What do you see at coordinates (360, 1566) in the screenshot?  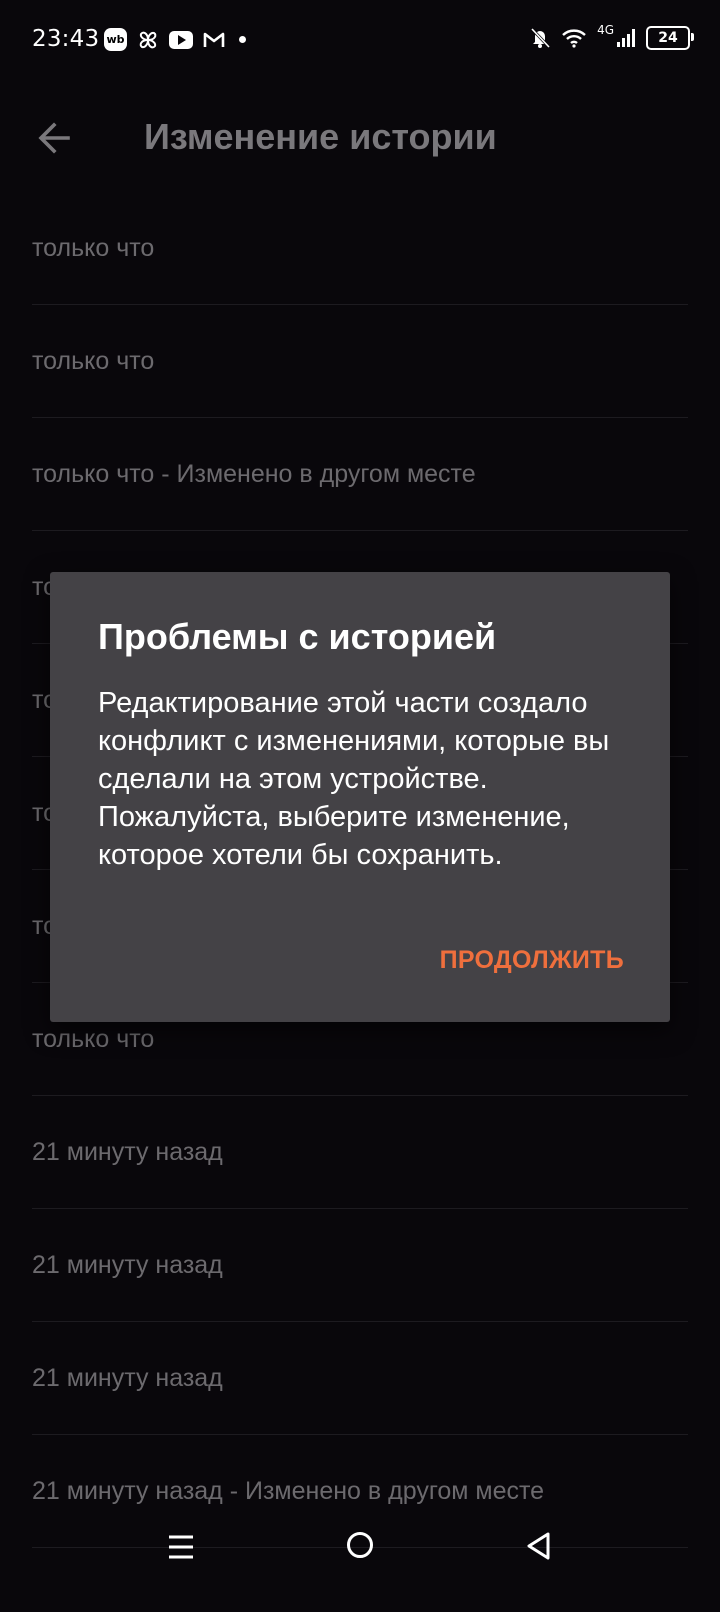 I see `navigation-bar` at bounding box center [360, 1566].